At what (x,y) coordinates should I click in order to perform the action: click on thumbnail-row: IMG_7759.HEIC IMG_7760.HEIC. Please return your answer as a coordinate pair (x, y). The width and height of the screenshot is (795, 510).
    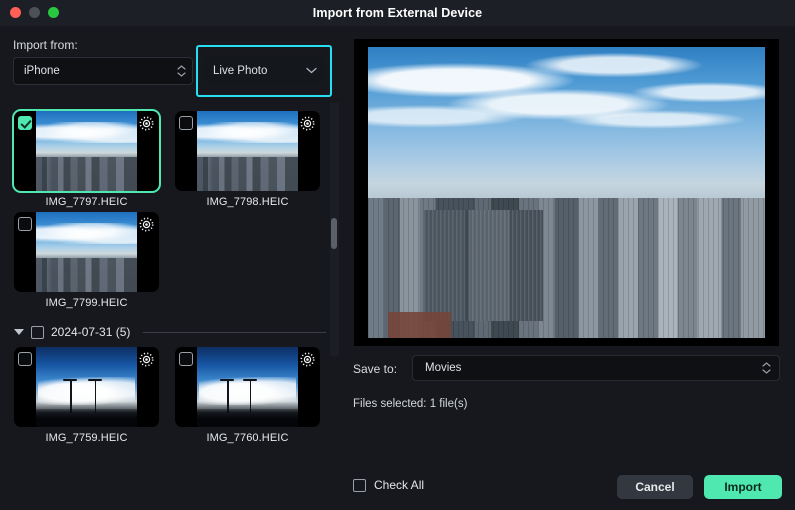
    Looking at the image, I should click on (177, 397).